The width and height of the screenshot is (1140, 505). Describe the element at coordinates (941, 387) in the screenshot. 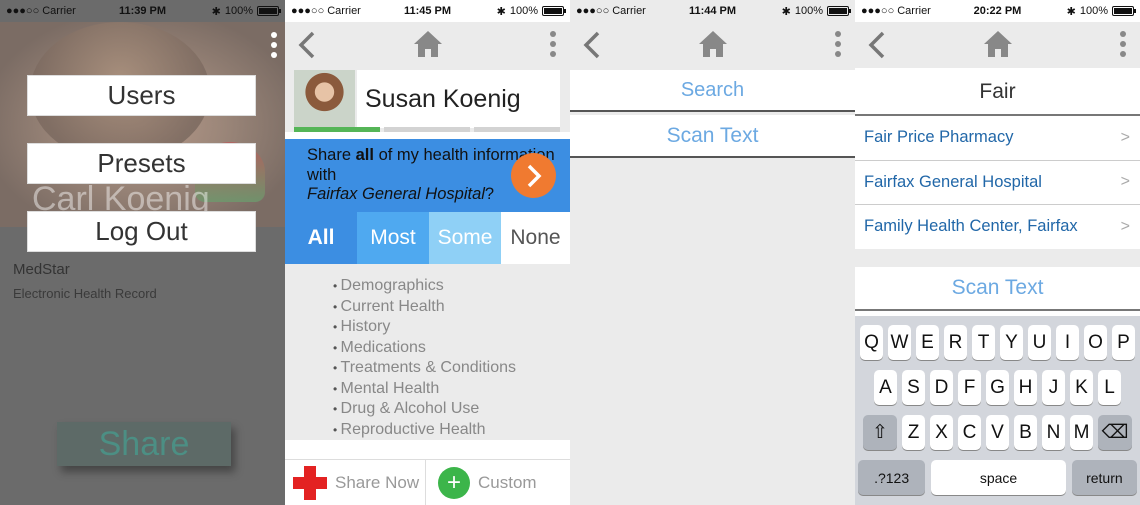

I see `key-d: D` at that location.